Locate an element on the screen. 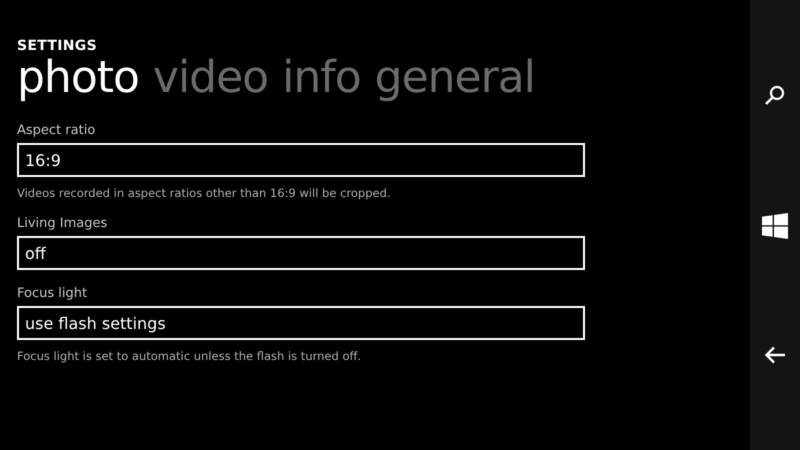 This screenshot has height=450, width=800. setting-label: Focus light is located at coordinates (52, 293).